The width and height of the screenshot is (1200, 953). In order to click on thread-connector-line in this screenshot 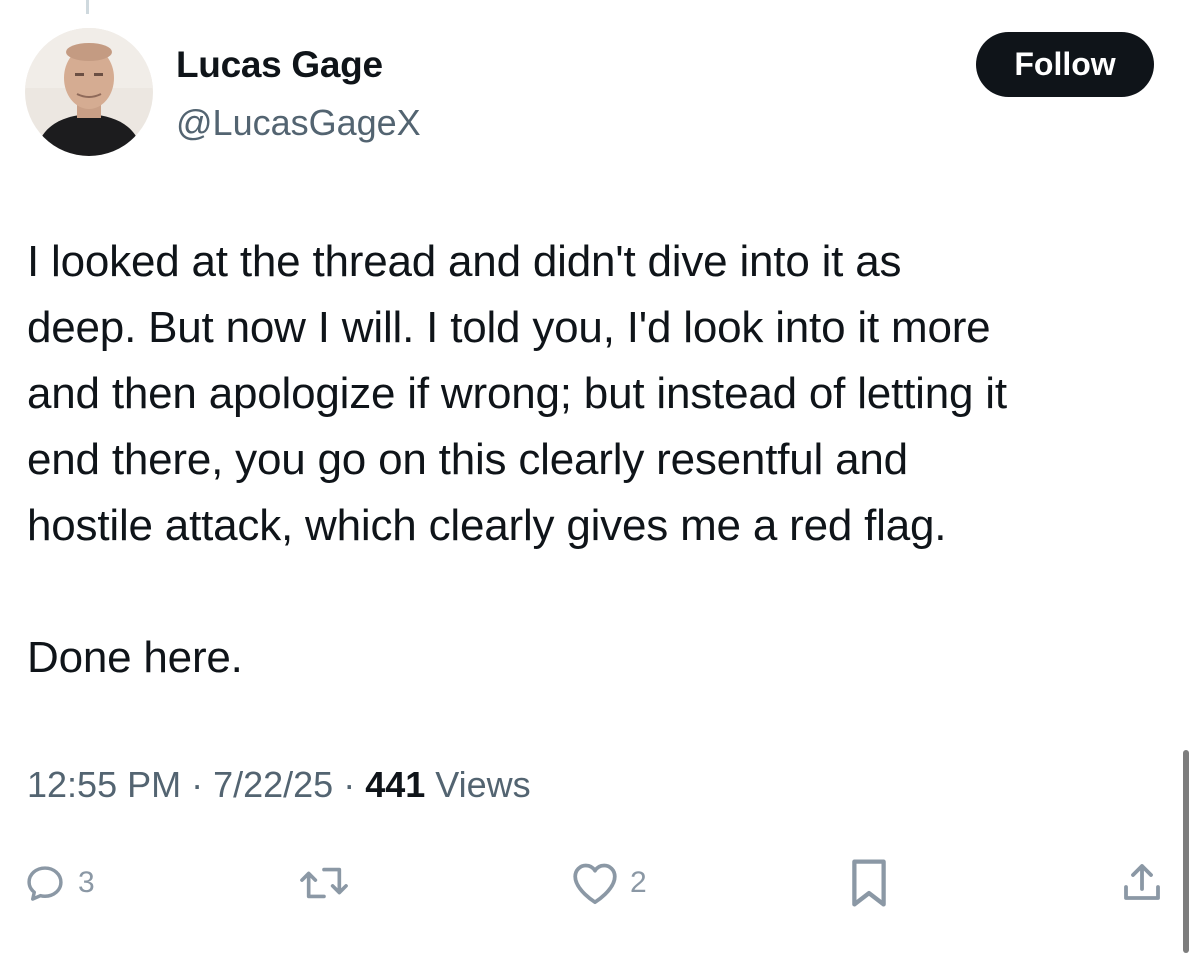, I will do `click(87, 7)`.